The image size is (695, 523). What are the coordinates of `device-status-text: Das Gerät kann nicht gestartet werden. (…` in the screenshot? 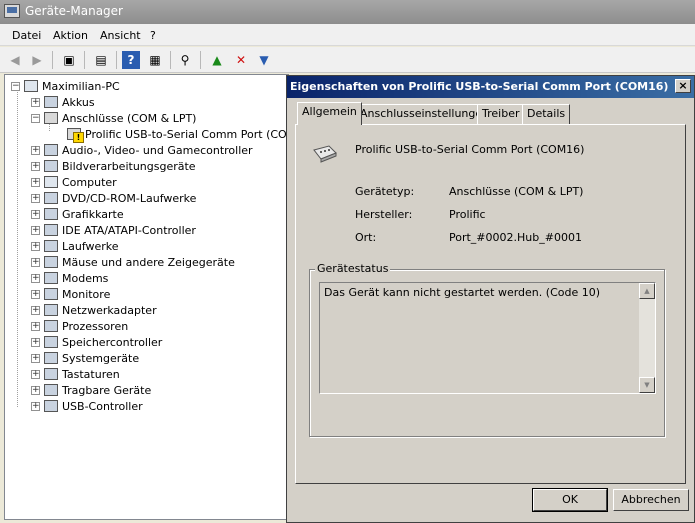 It's located at (462, 292).